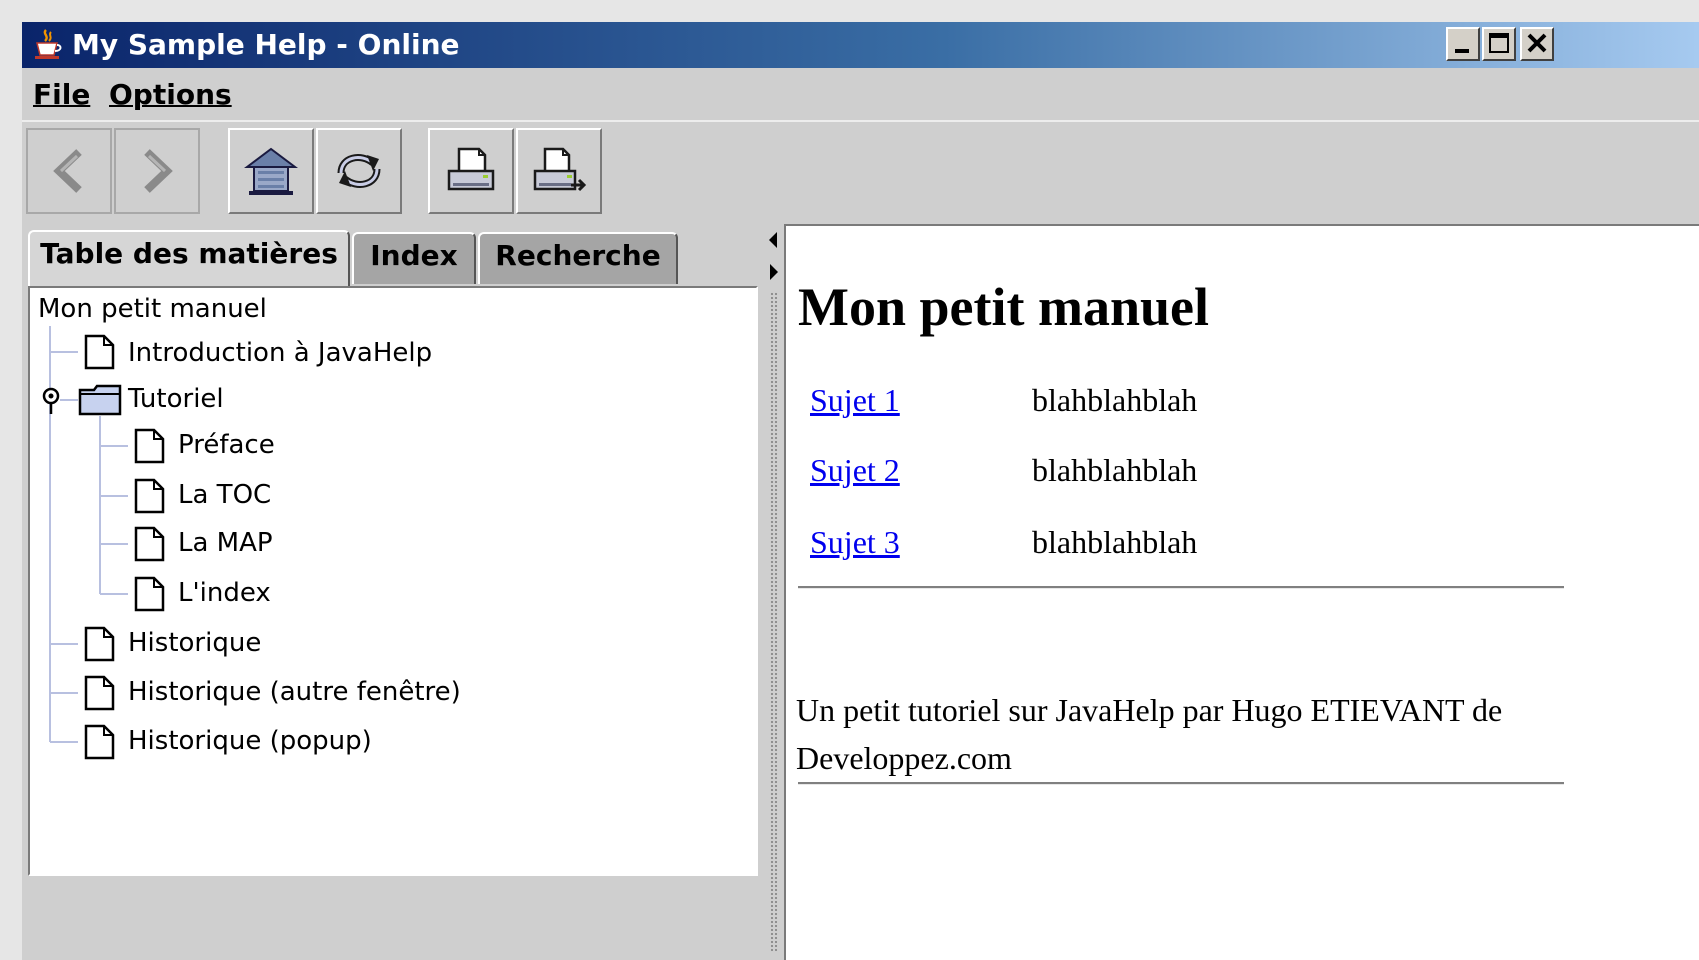 This screenshot has height=960, width=1699. I want to click on menu-options: Options, so click(170, 94).